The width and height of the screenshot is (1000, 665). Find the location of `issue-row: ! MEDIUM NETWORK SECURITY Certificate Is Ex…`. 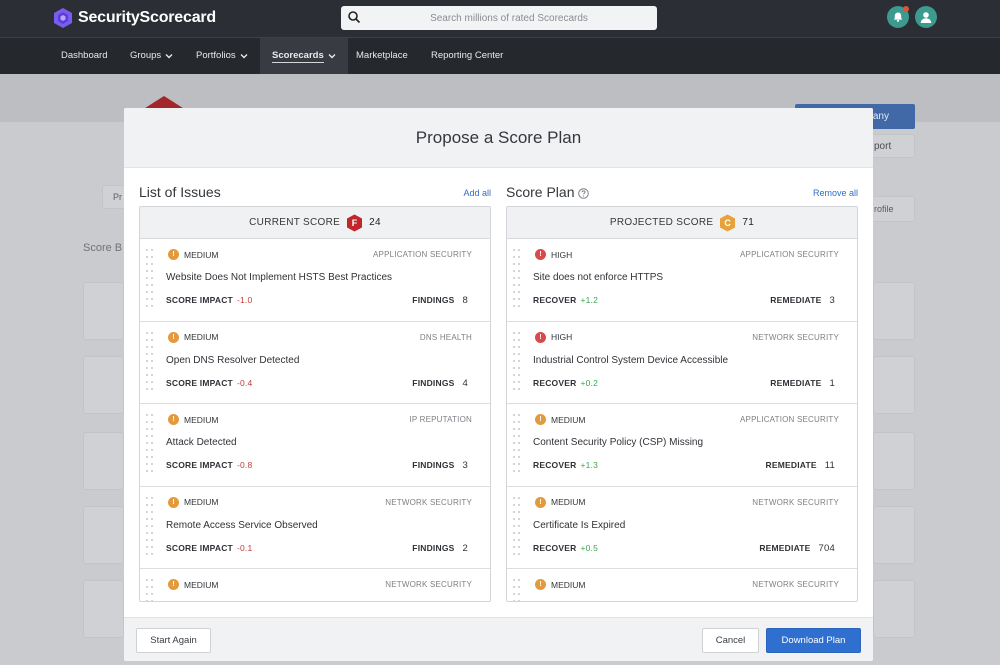

issue-row: ! MEDIUM NETWORK SECURITY Certificate Is Ex… is located at coordinates (682, 528).